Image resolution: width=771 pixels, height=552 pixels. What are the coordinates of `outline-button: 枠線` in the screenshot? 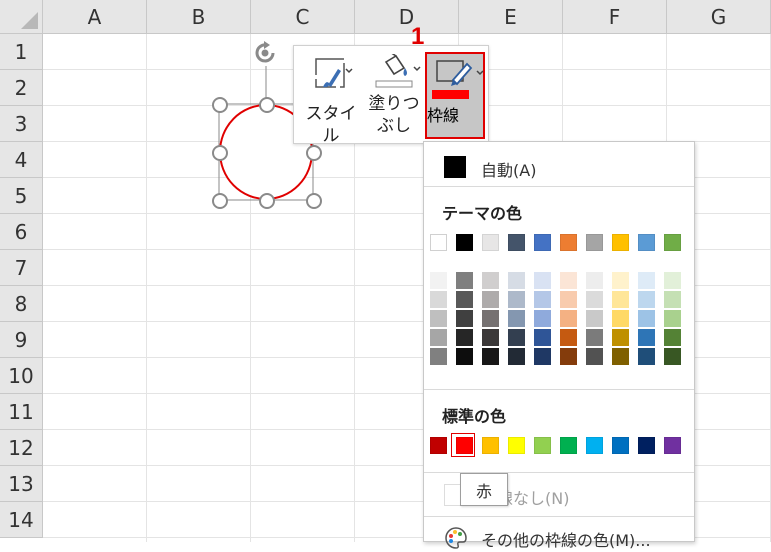 It's located at (455, 95).